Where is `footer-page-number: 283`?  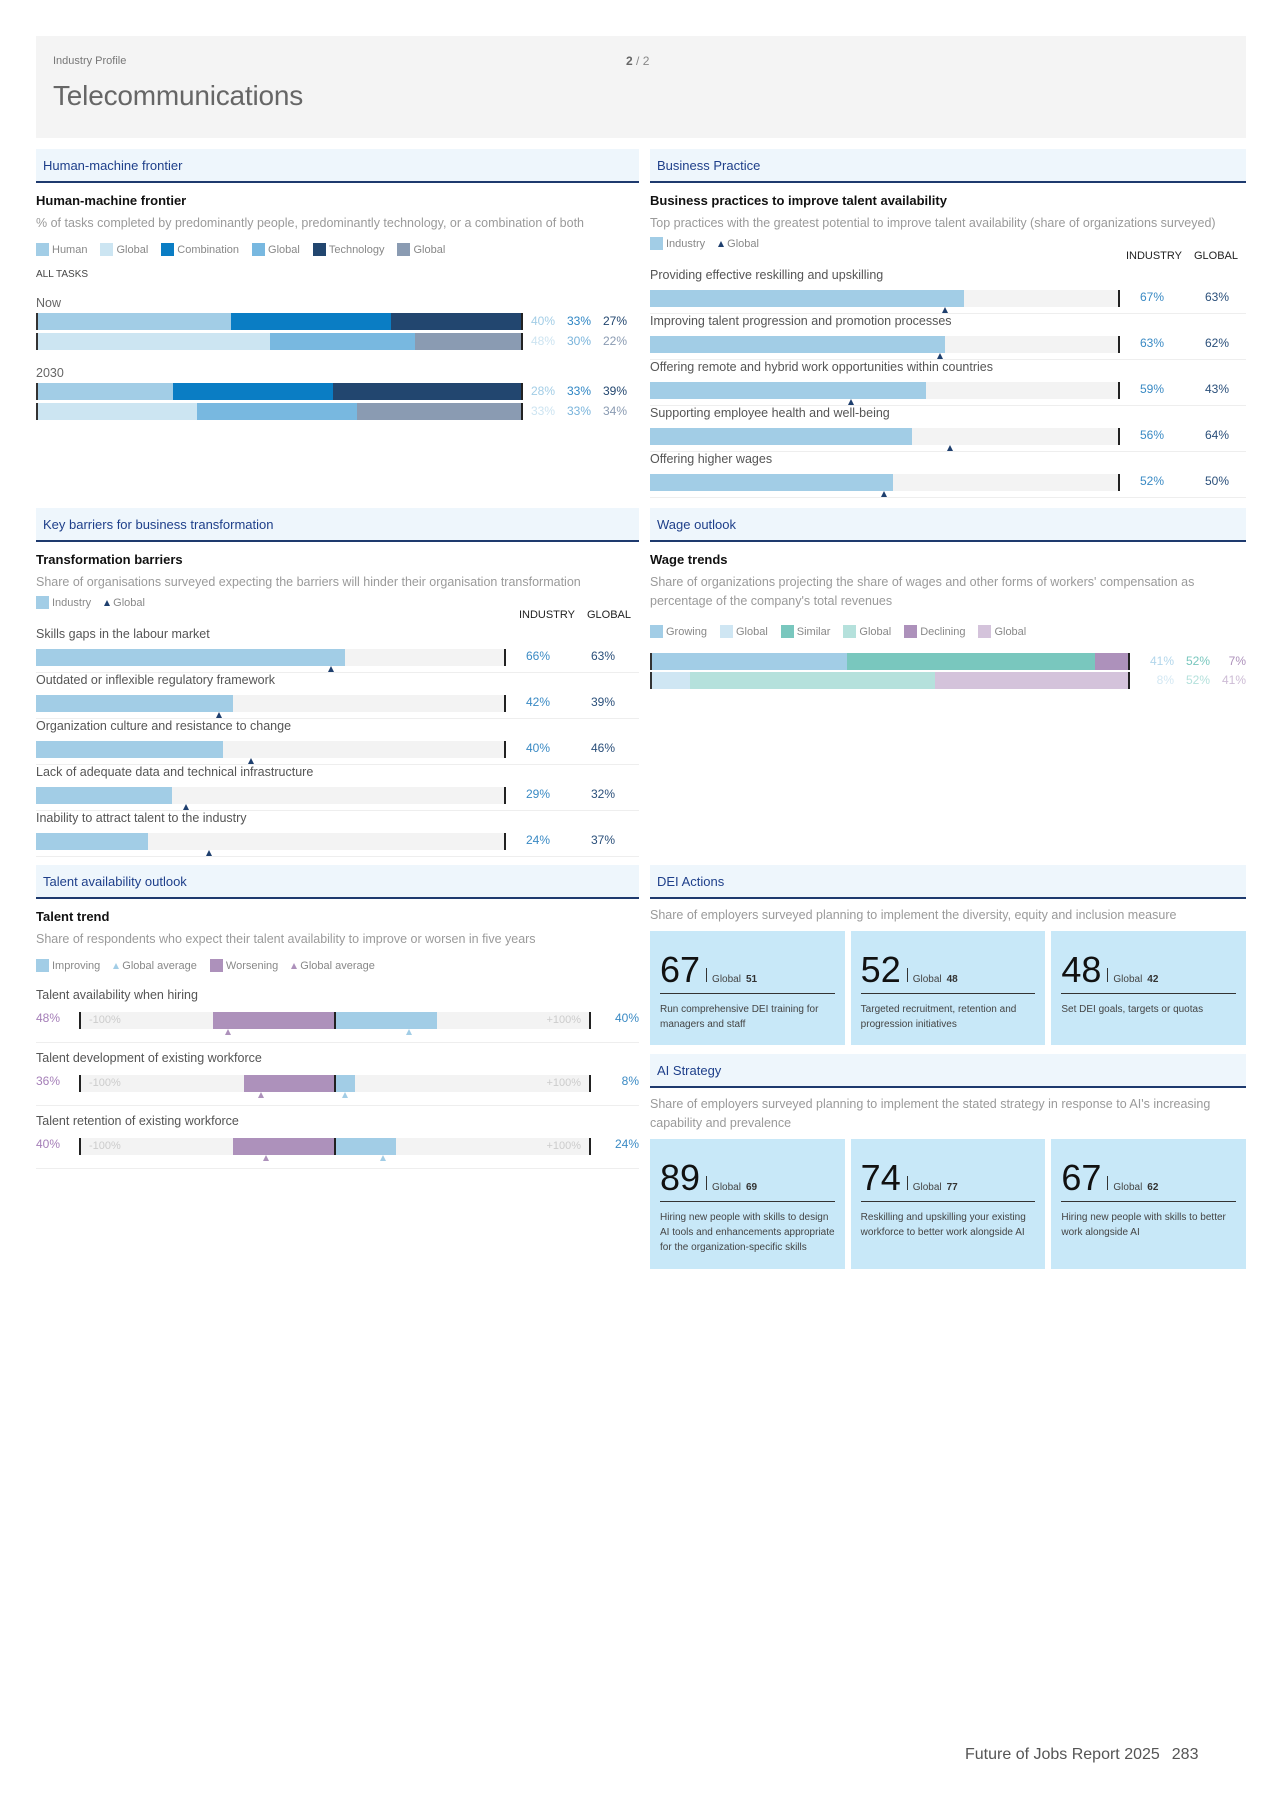 footer-page-number: 283 is located at coordinates (1185, 1754).